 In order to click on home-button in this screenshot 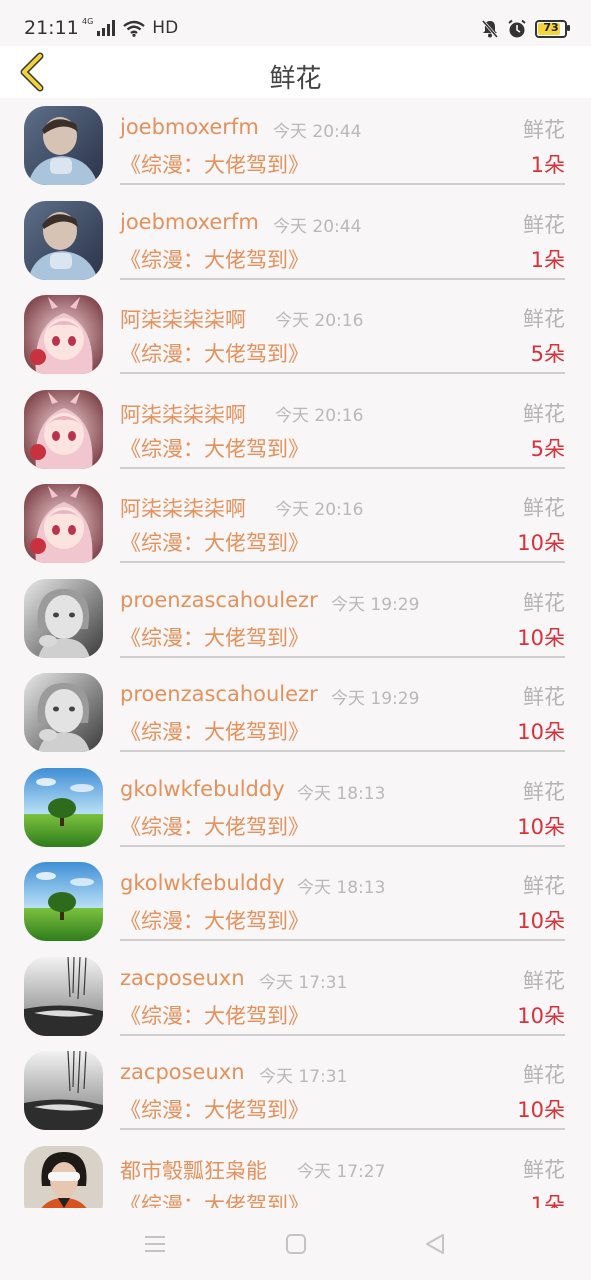, I will do `click(296, 1244)`.